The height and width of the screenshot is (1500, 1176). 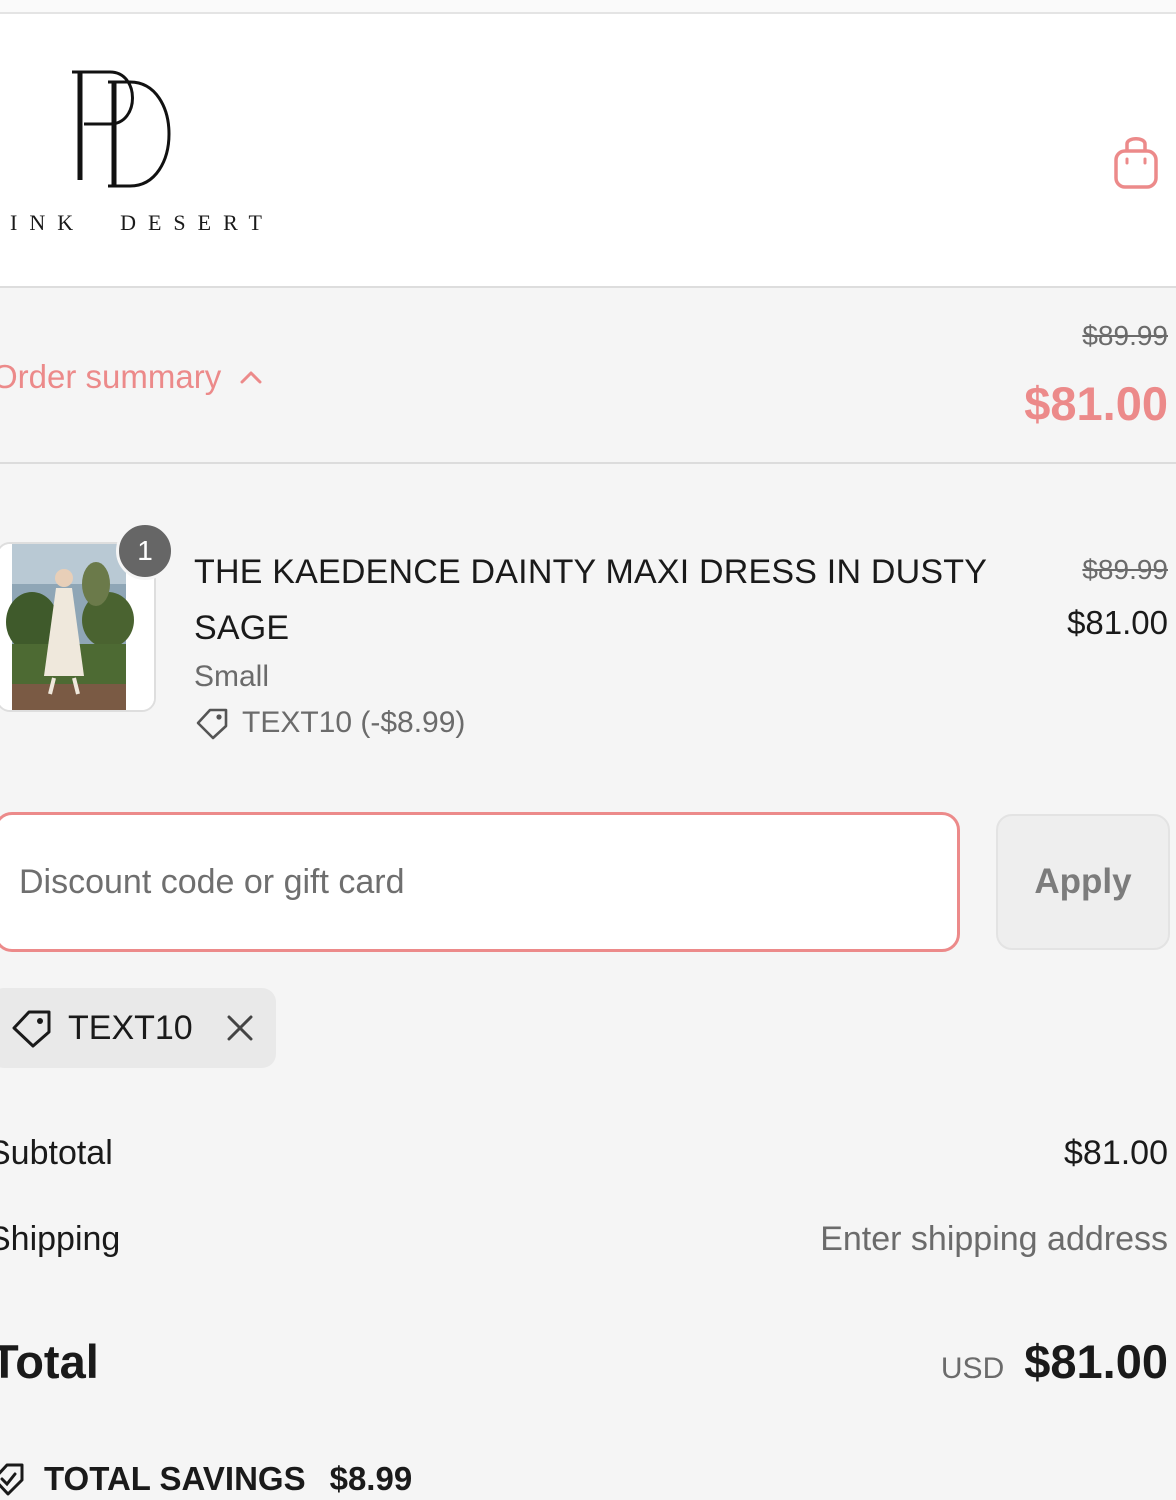 What do you see at coordinates (56, 1153) in the screenshot?
I see `subtotal-label: Subtotal` at bounding box center [56, 1153].